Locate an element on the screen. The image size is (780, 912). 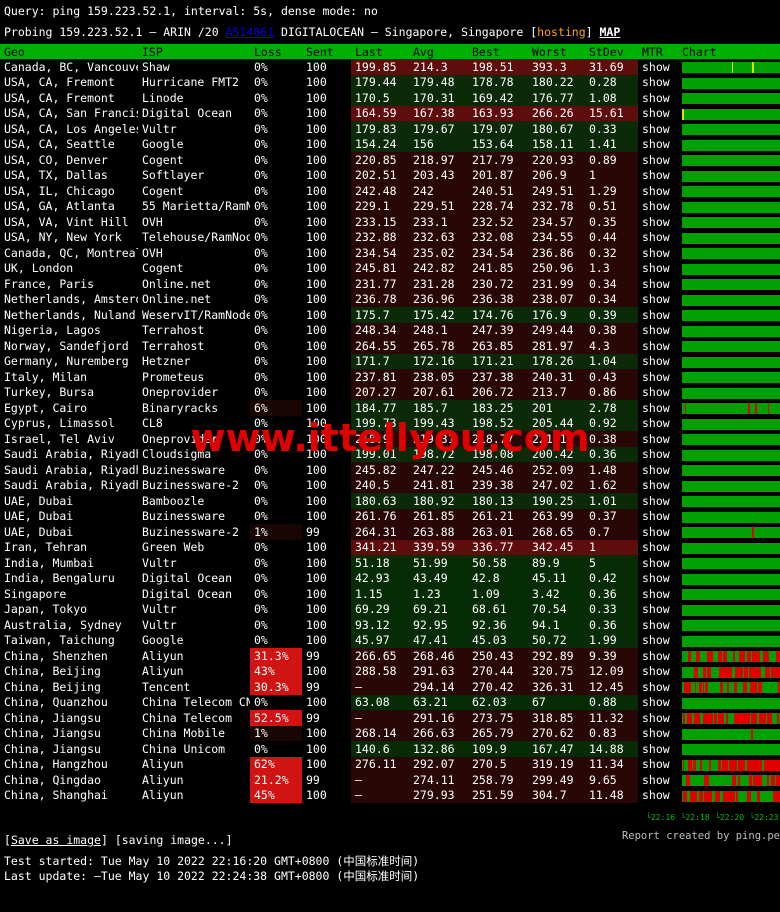
cell-best: 62.03 is located at coordinates (498, 702).